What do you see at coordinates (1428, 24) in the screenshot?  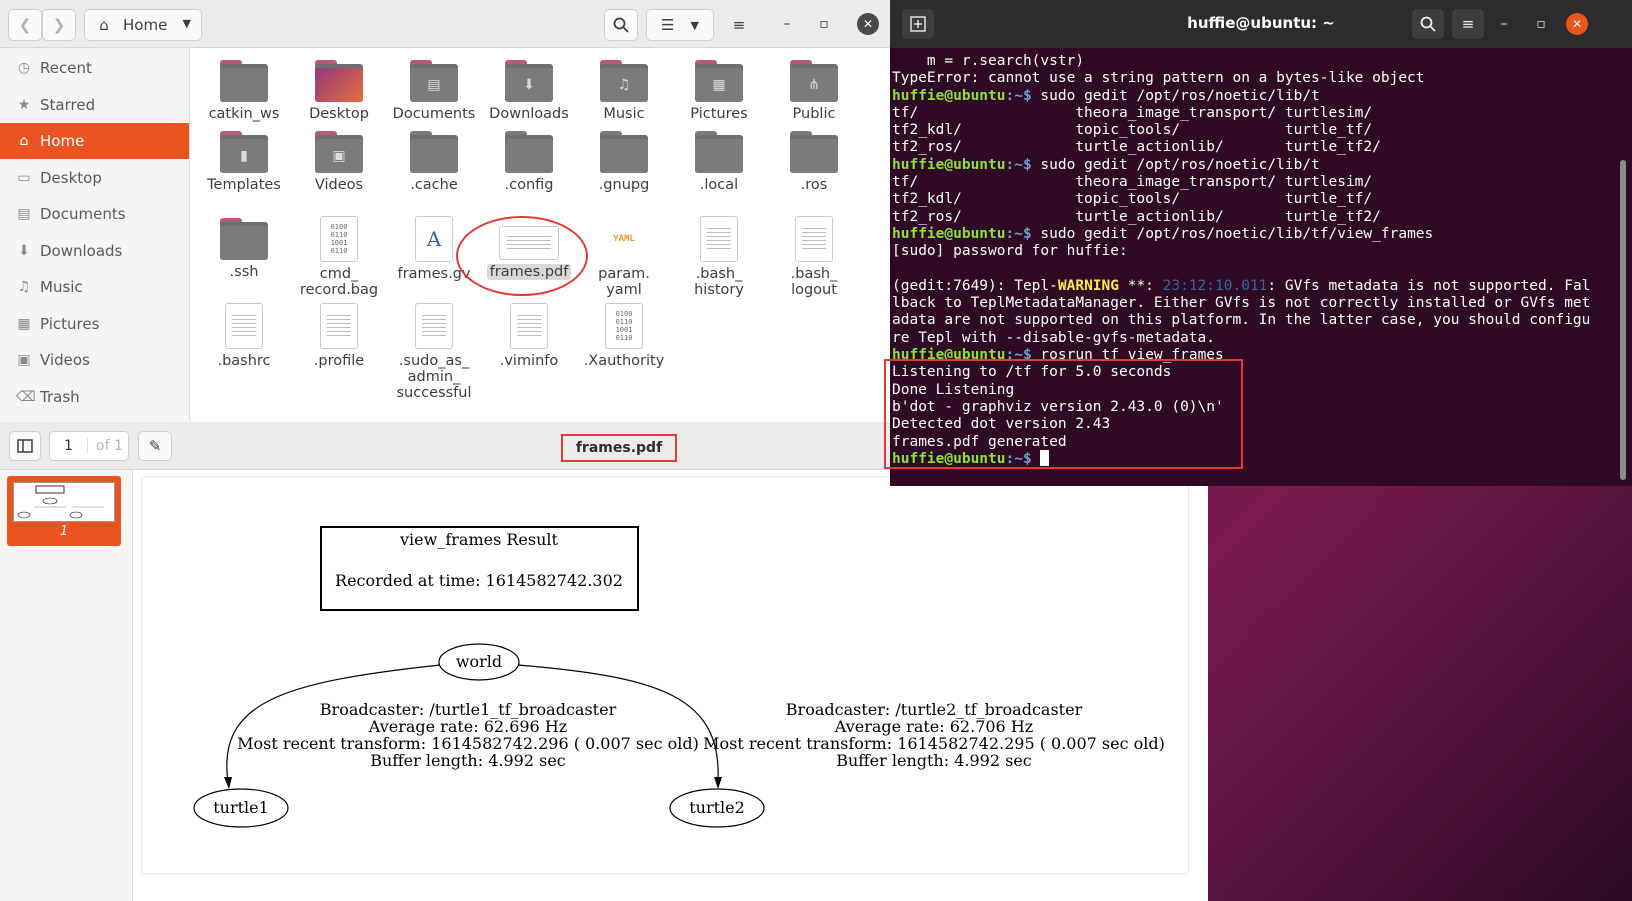 I see `terminal-search-button` at bounding box center [1428, 24].